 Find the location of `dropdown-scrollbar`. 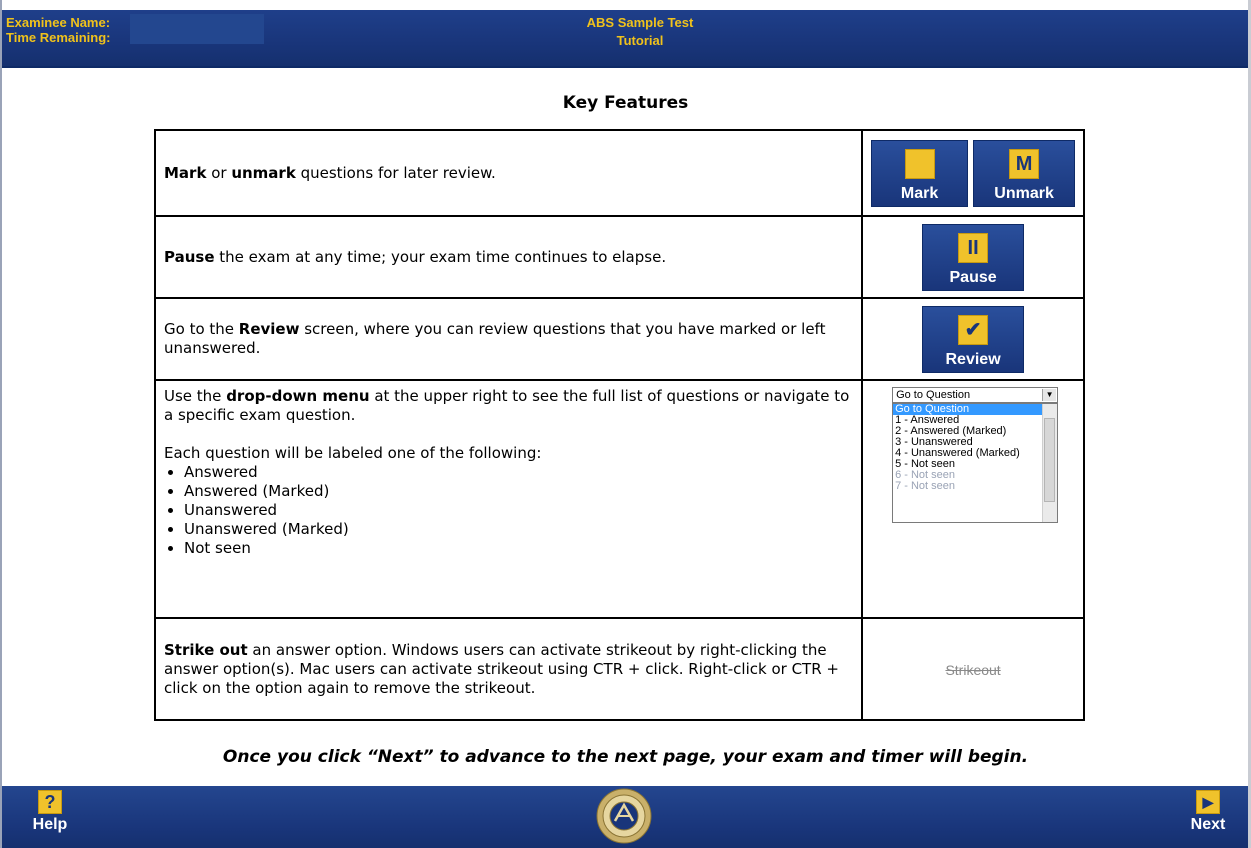

dropdown-scrollbar is located at coordinates (1050, 463).